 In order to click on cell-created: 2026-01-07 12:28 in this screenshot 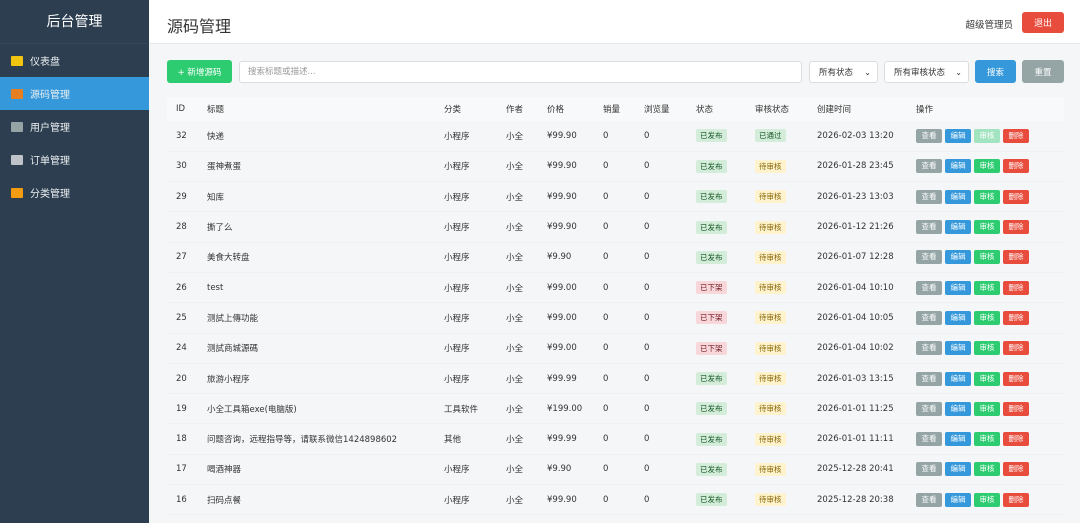, I will do `click(855, 257)`.